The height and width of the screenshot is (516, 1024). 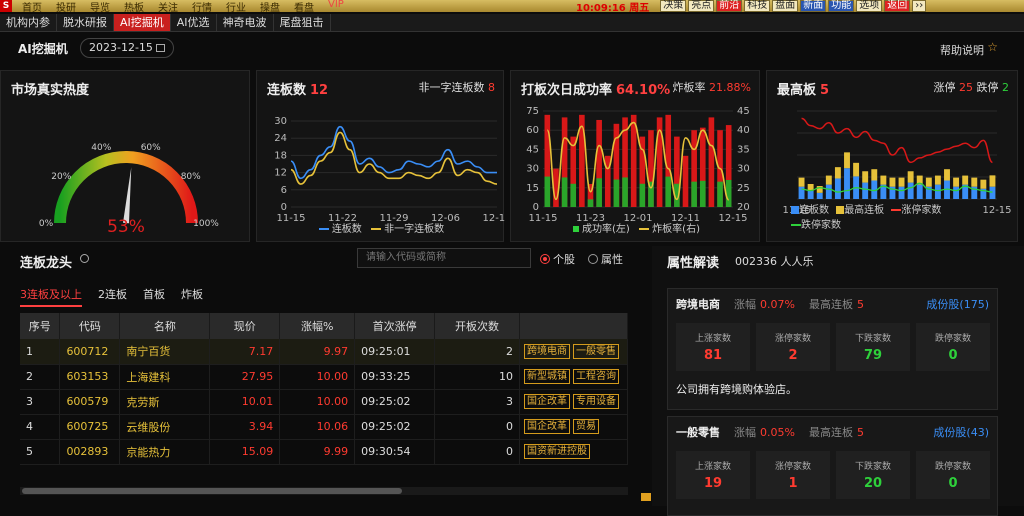 I want to click on horizontal-scrollbar, so click(x=324, y=491).